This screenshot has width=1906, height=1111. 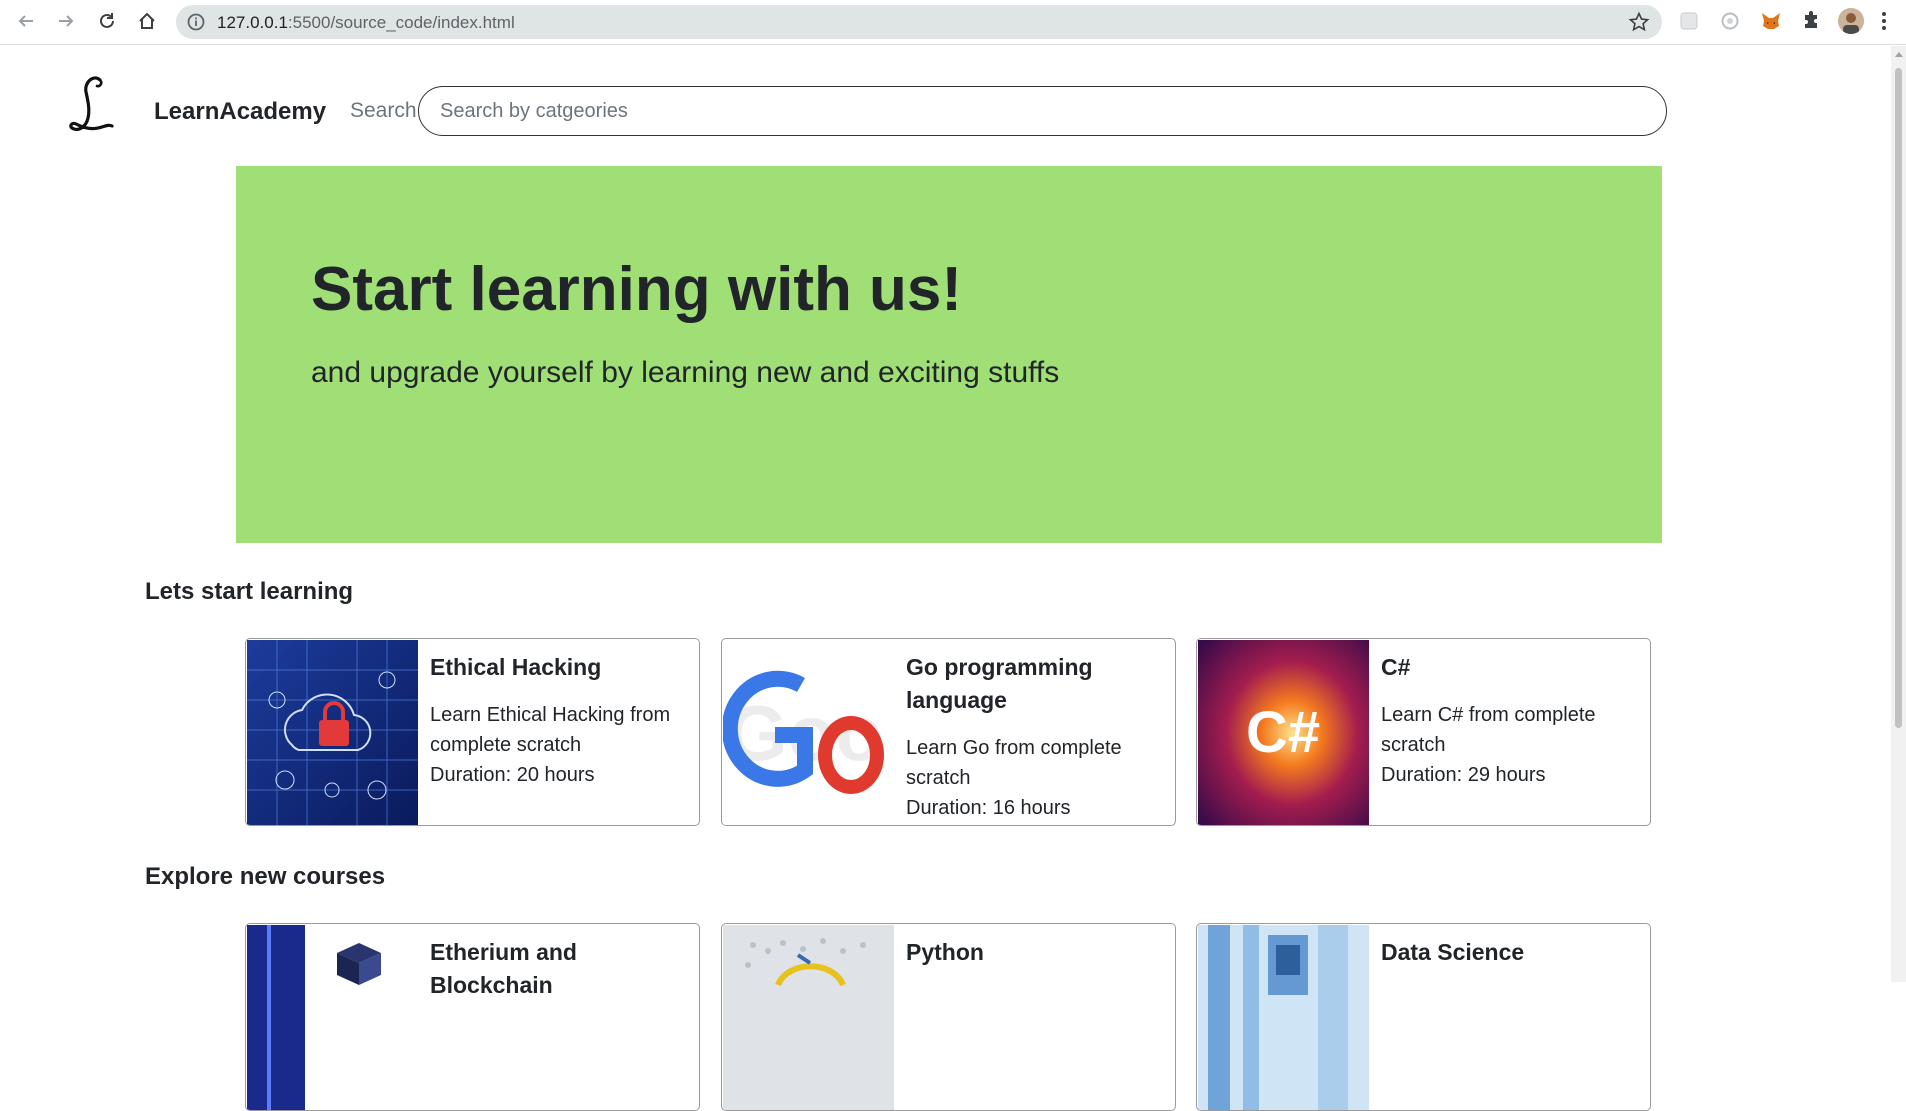 I want to click on scrollbar-thumb, so click(x=1898, y=398).